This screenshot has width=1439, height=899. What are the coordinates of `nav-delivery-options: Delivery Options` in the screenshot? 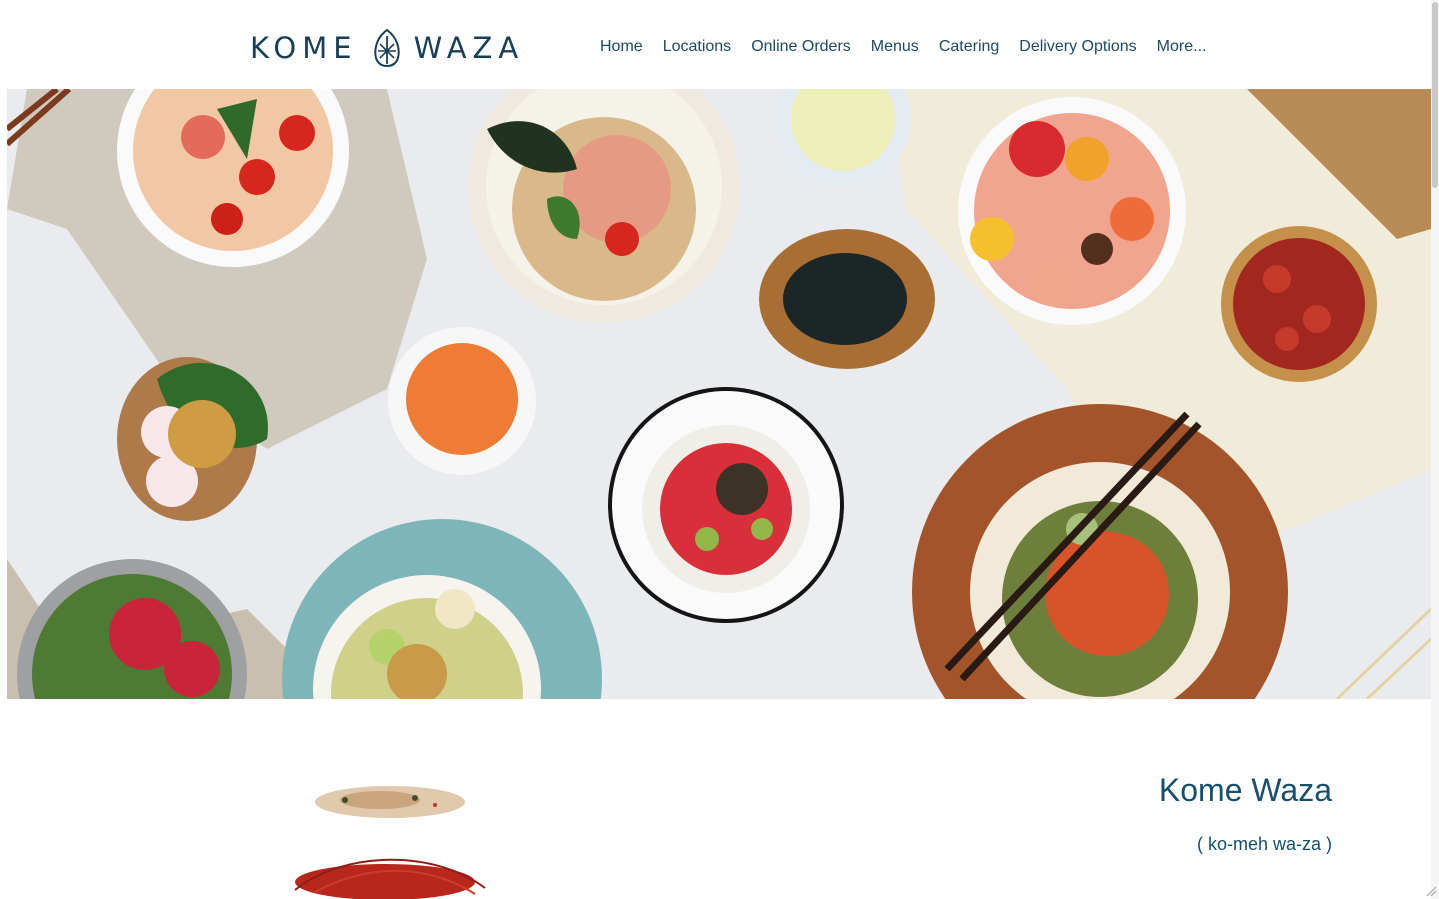 It's located at (1077, 47).